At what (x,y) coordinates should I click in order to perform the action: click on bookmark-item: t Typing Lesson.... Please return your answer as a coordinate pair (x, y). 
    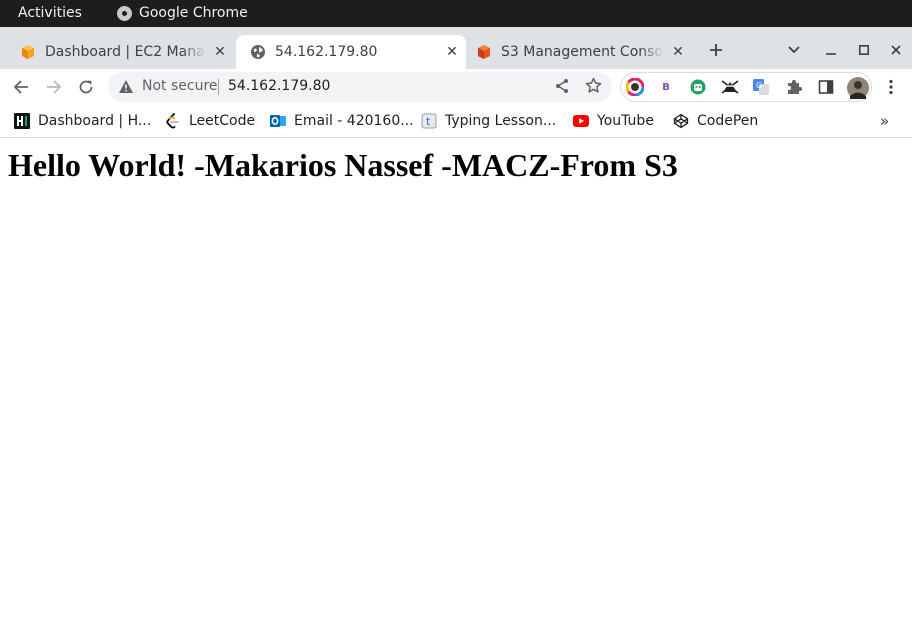
    Looking at the image, I should click on (488, 121).